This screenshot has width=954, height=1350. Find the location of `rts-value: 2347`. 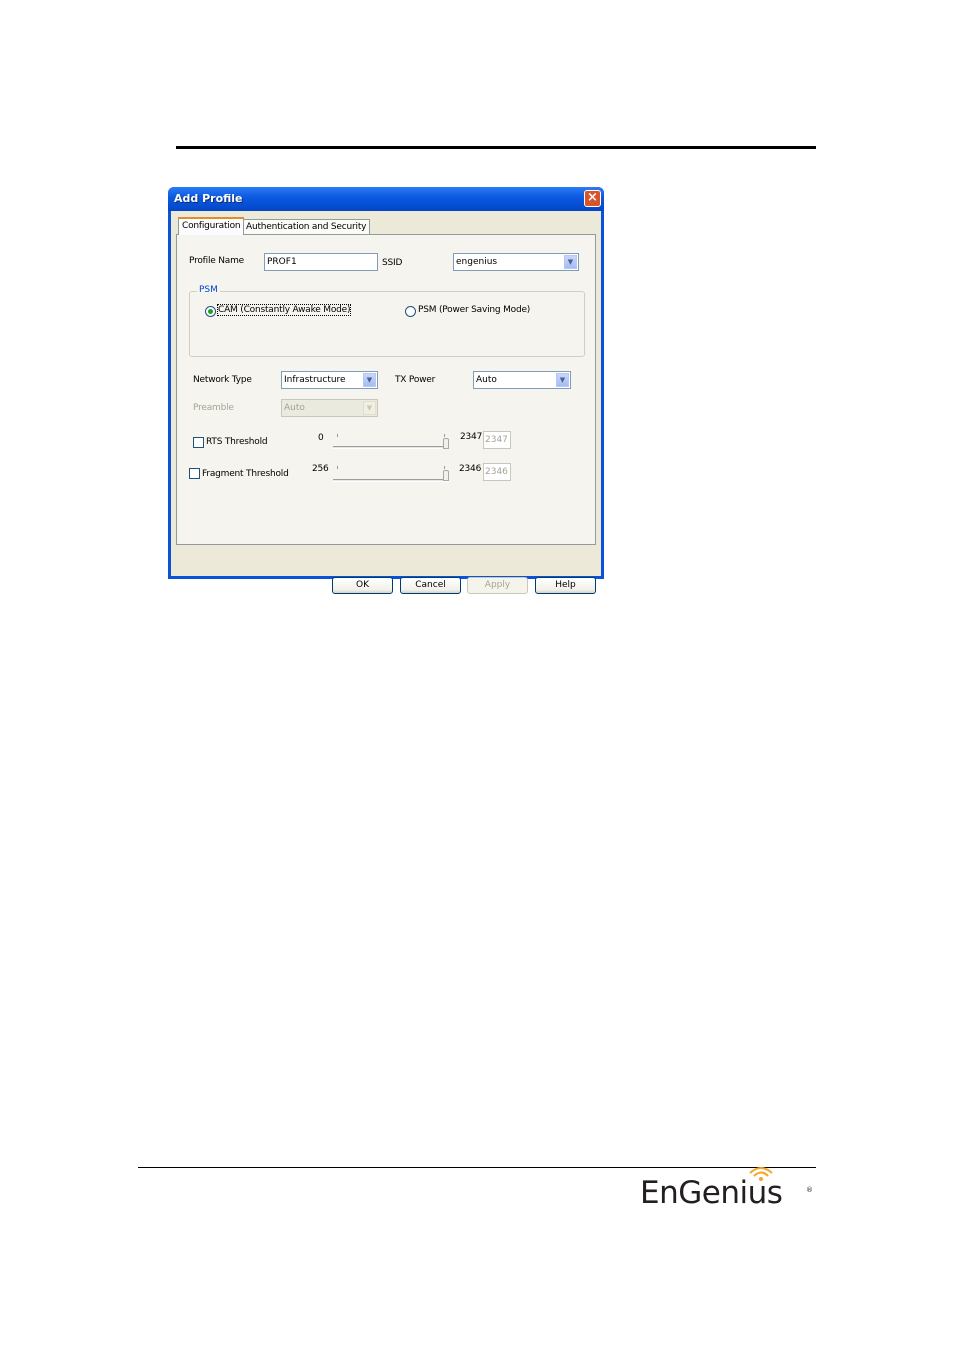

rts-value: 2347 is located at coordinates (496, 440).